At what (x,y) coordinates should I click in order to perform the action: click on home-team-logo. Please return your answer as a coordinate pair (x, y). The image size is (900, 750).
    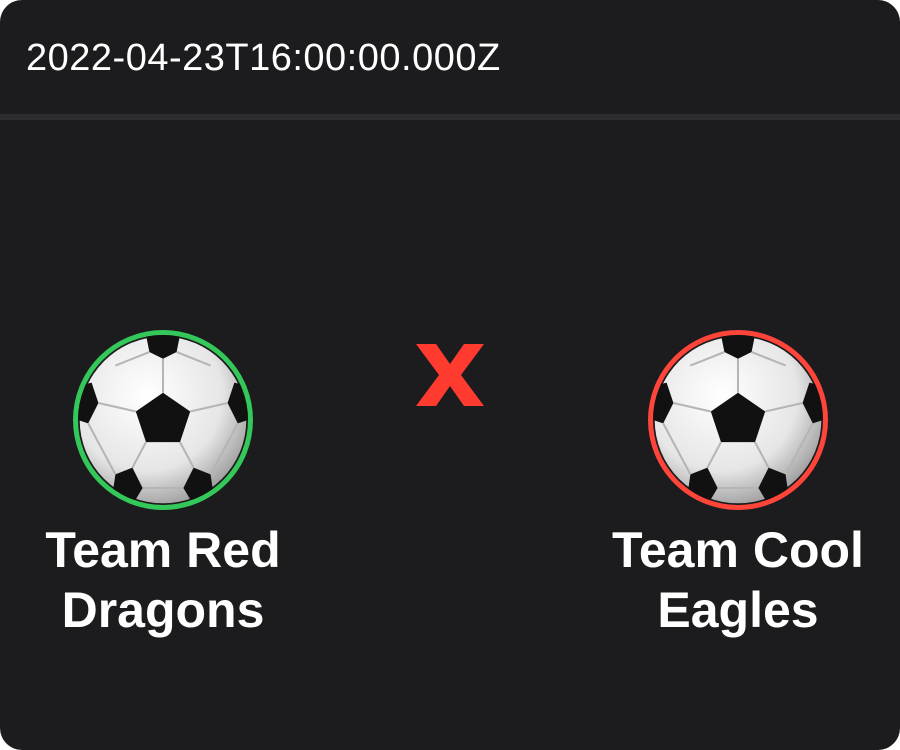
    Looking at the image, I should click on (163, 420).